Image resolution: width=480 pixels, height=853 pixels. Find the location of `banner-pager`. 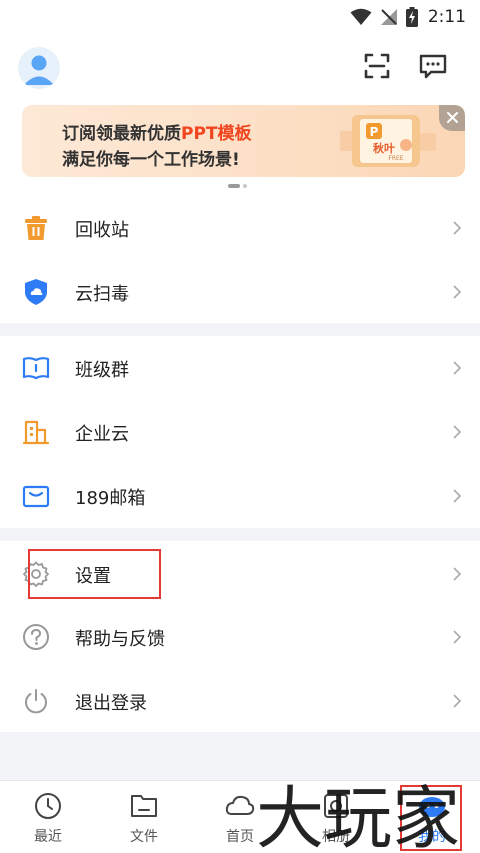

banner-pager is located at coordinates (237, 186).